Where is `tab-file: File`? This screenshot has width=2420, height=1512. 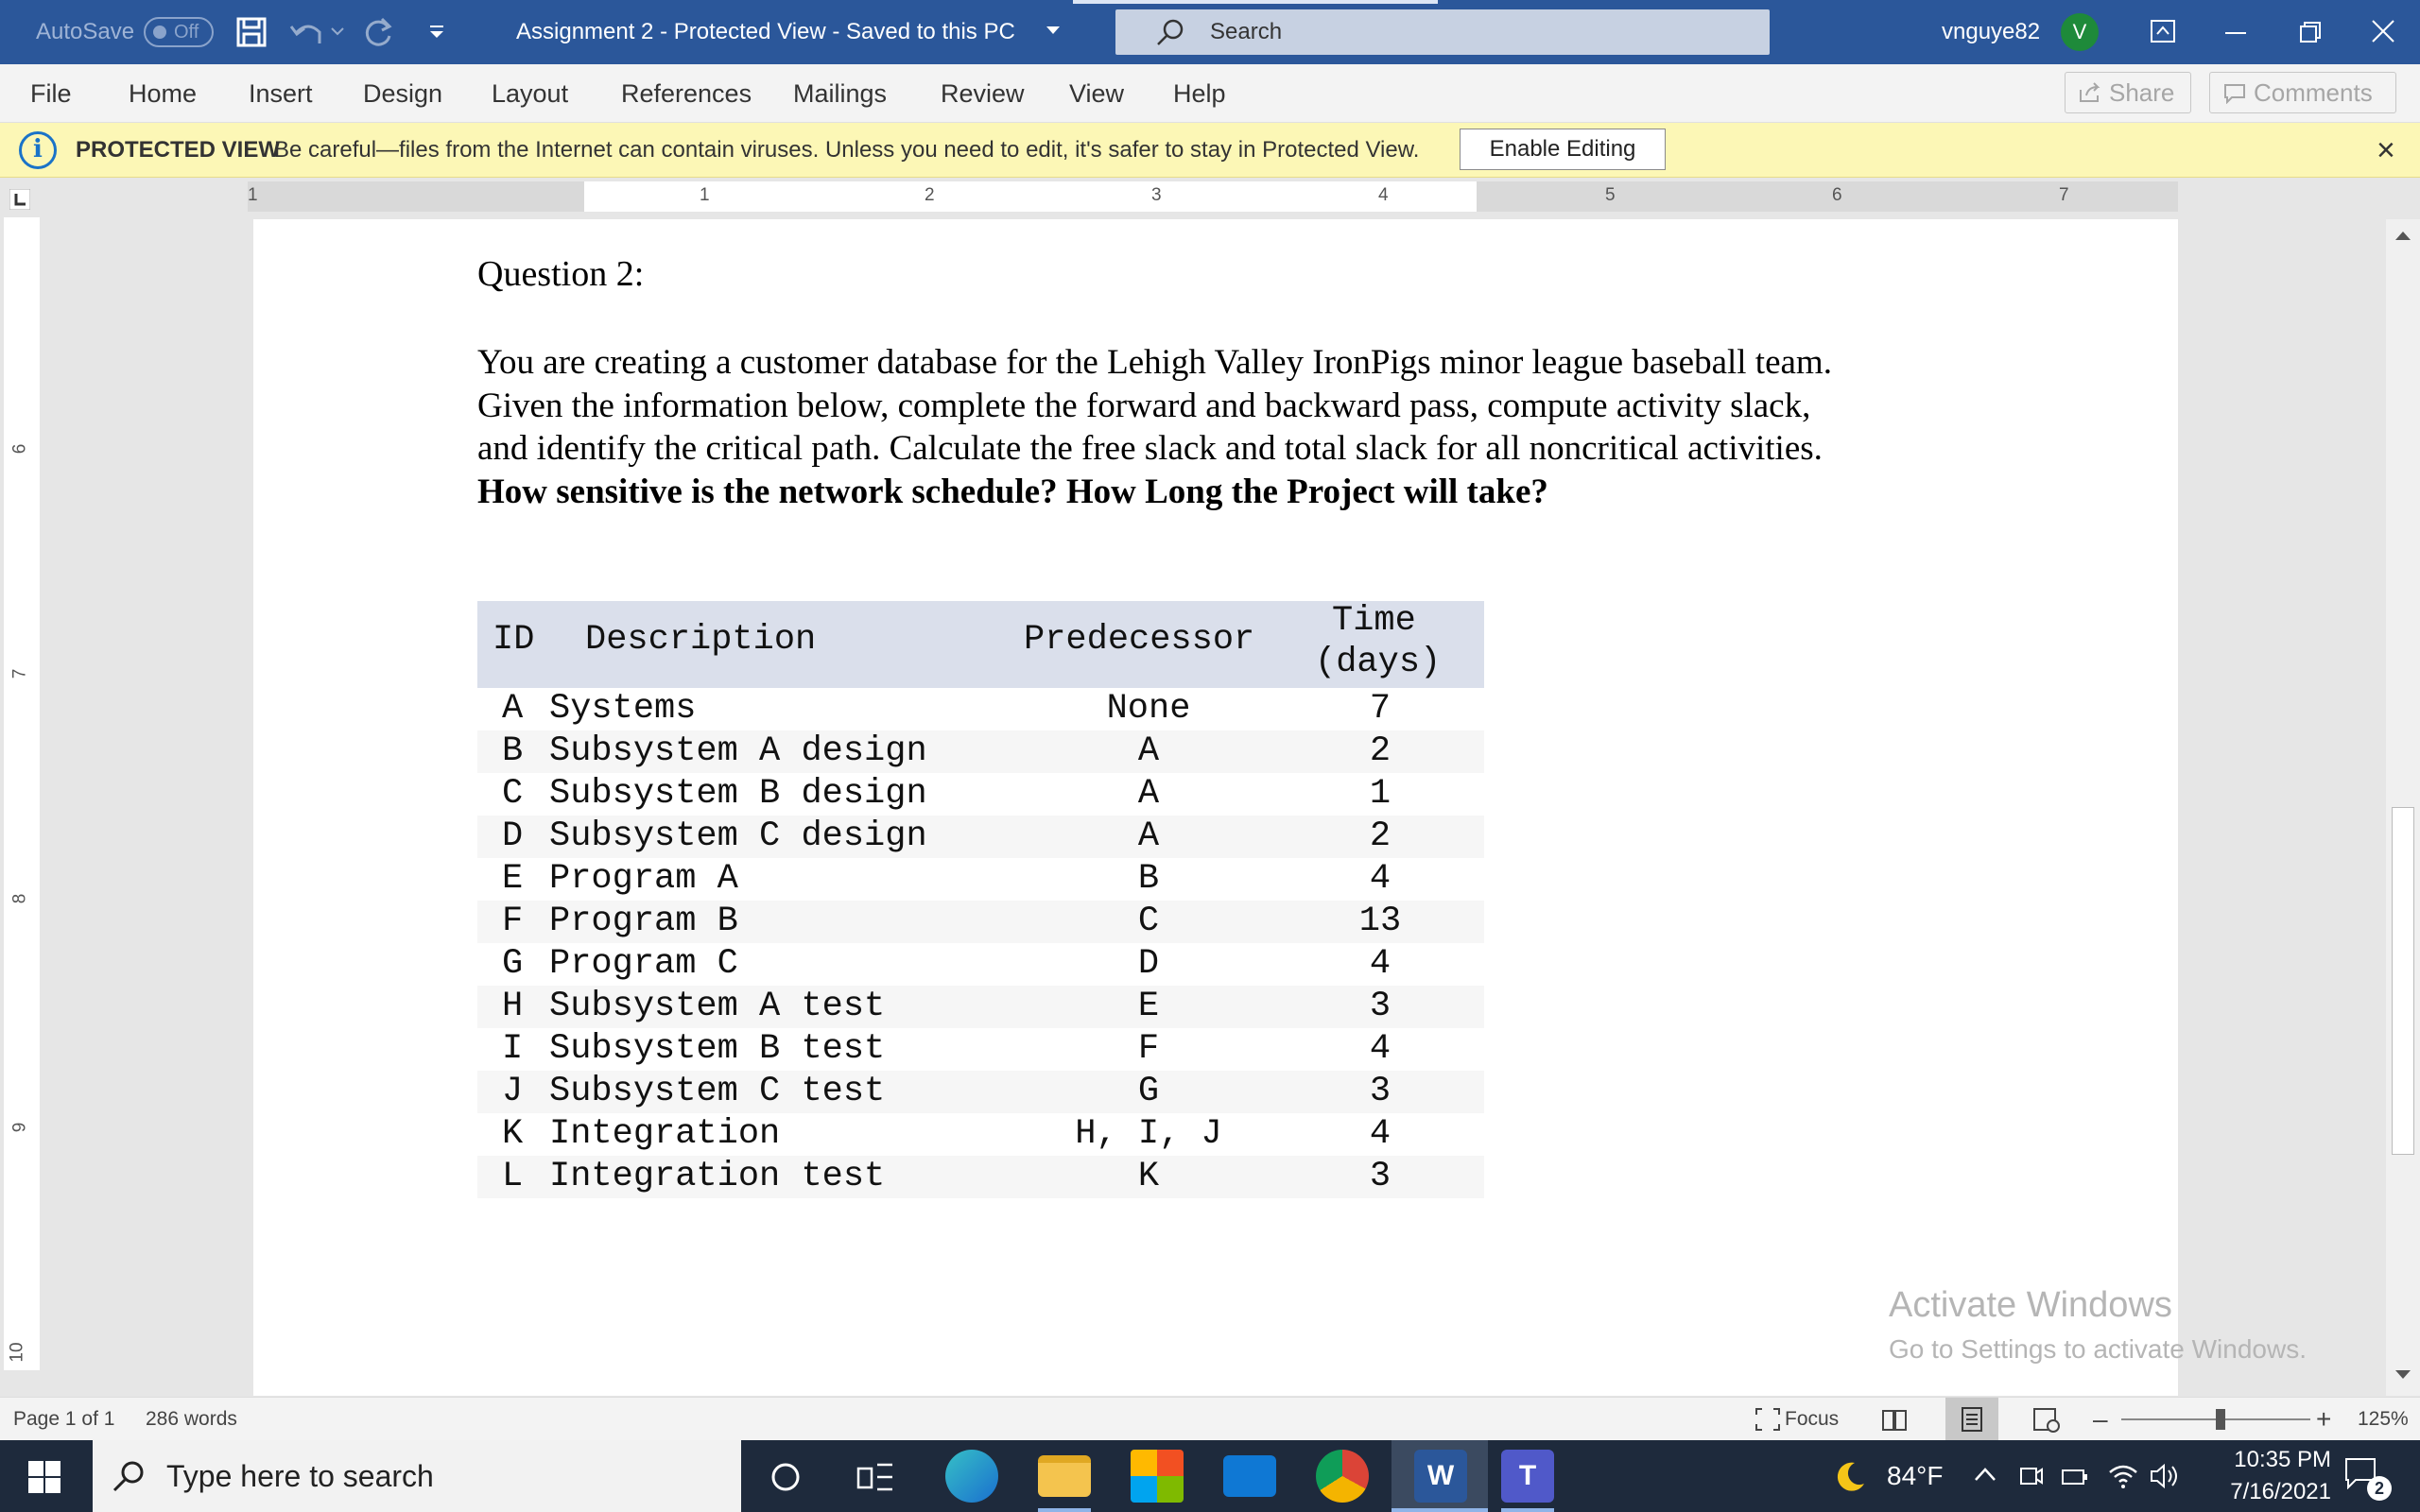
tab-file: File is located at coordinates (51, 93).